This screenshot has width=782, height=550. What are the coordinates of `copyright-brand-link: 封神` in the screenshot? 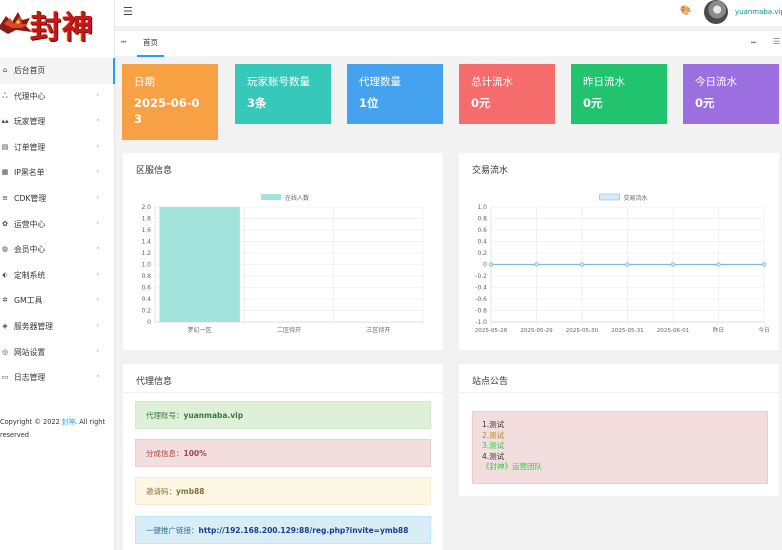 It's located at (68, 422).